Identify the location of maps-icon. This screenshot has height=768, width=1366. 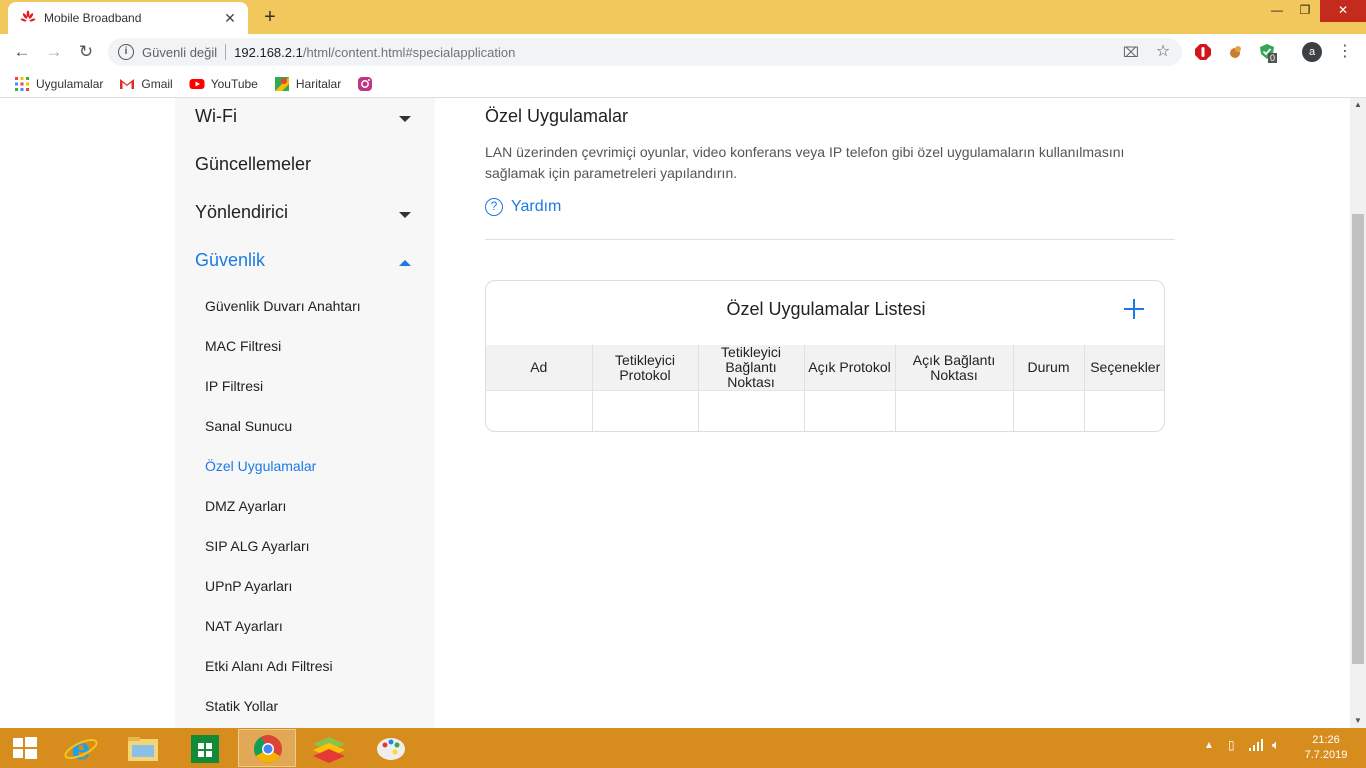
(281, 83).